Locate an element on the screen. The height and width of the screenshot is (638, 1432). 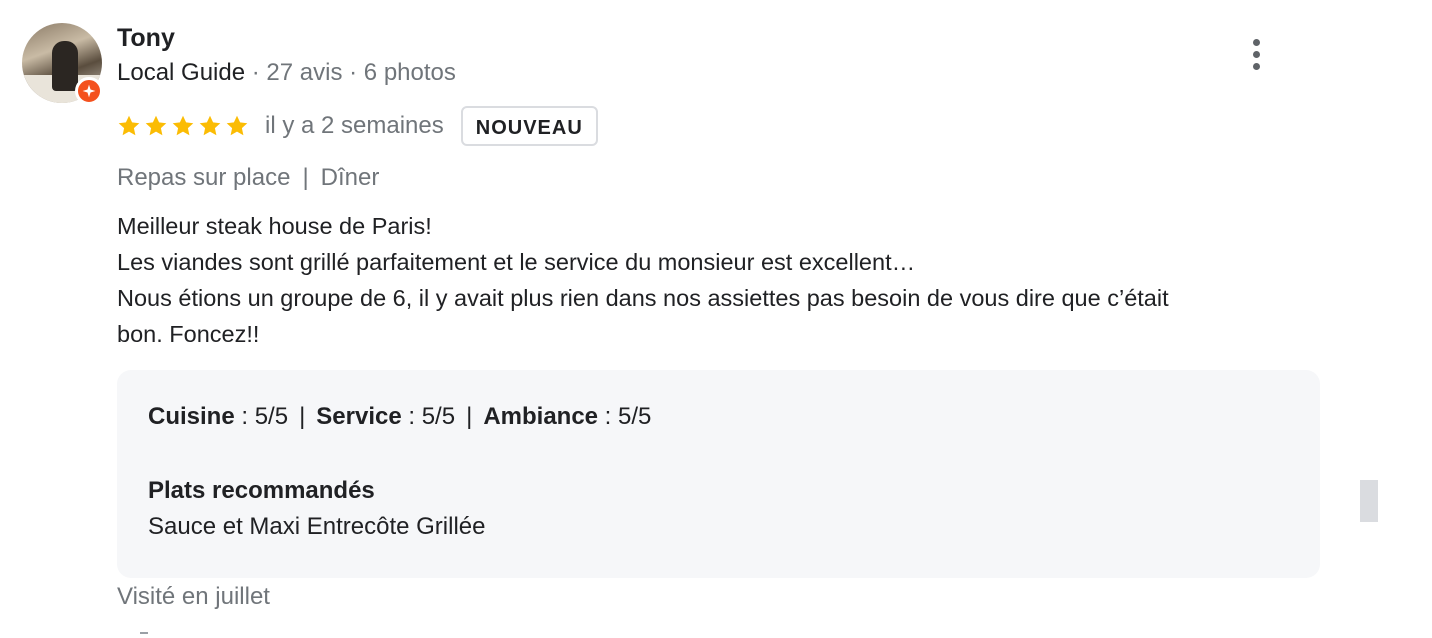
meal-type-tag: Dîner is located at coordinates (350, 177).